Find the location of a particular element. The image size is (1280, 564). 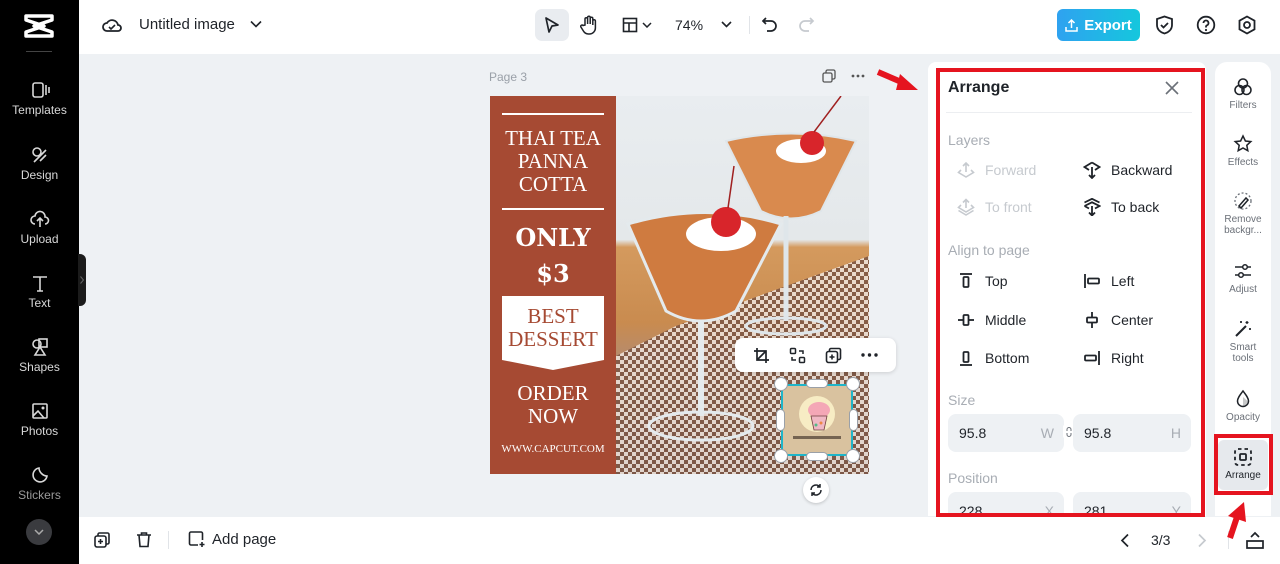

select-tool-button is located at coordinates (552, 25).